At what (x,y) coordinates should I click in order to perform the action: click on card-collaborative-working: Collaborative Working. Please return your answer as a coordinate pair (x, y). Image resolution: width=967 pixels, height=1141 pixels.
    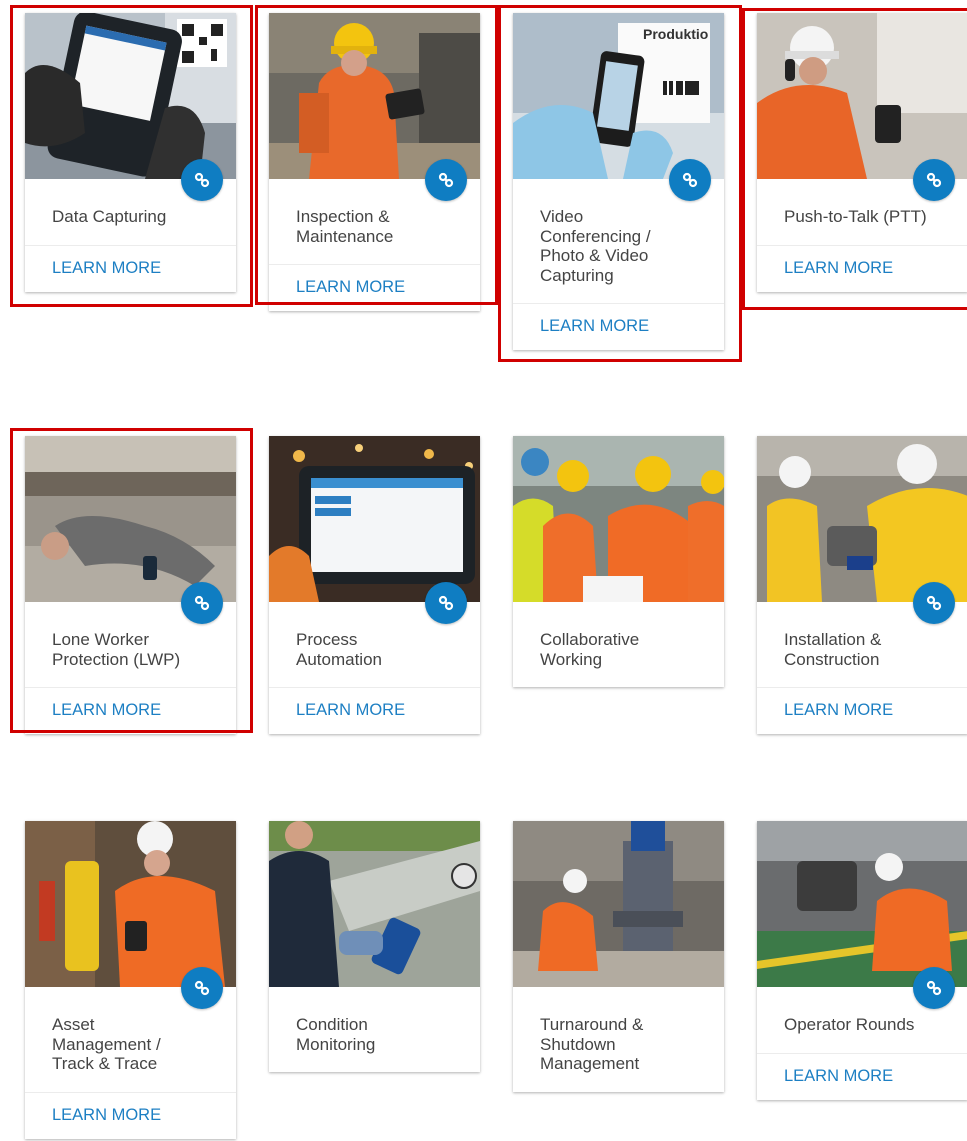
    Looking at the image, I should click on (618, 561).